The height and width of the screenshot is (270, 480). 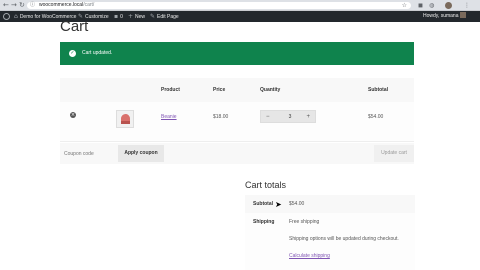 What do you see at coordinates (278, 204) in the screenshot?
I see `mouse-cursor-icon: ➤` at bounding box center [278, 204].